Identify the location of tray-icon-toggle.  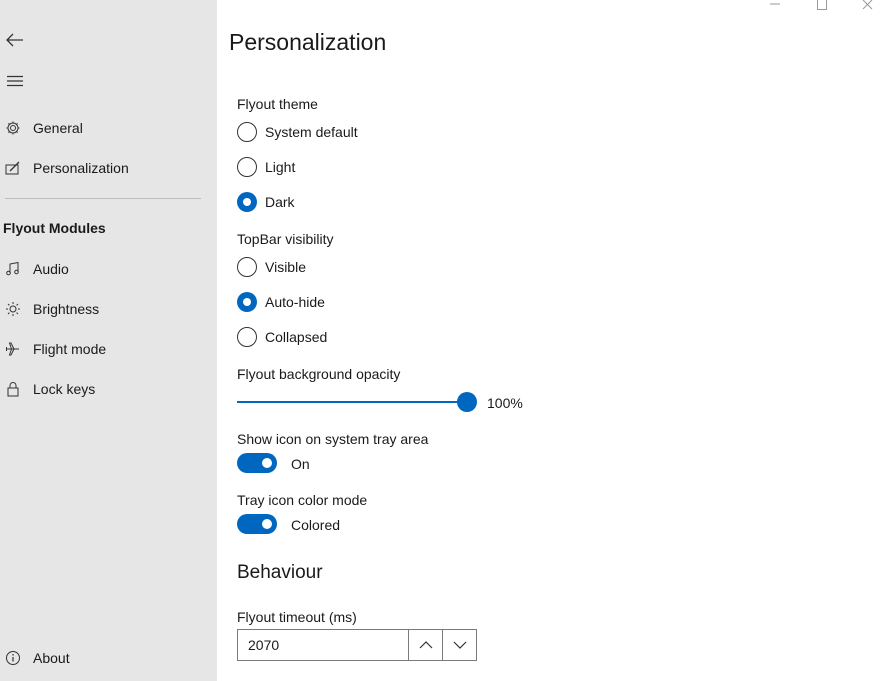
(257, 463).